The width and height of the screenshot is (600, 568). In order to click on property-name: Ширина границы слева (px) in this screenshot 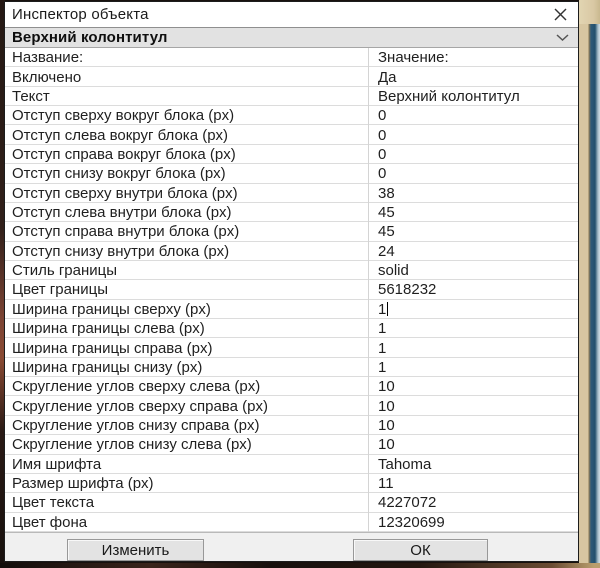, I will do `click(187, 329)`.